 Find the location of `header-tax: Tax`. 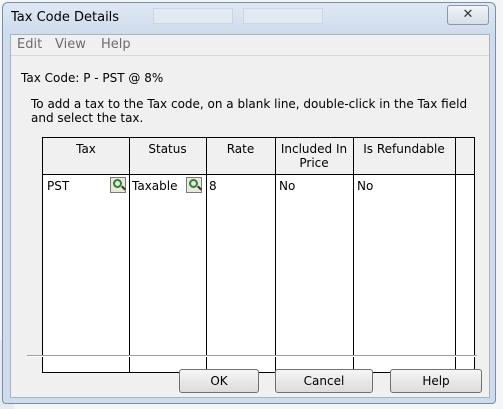

header-tax: Tax is located at coordinates (86, 156).